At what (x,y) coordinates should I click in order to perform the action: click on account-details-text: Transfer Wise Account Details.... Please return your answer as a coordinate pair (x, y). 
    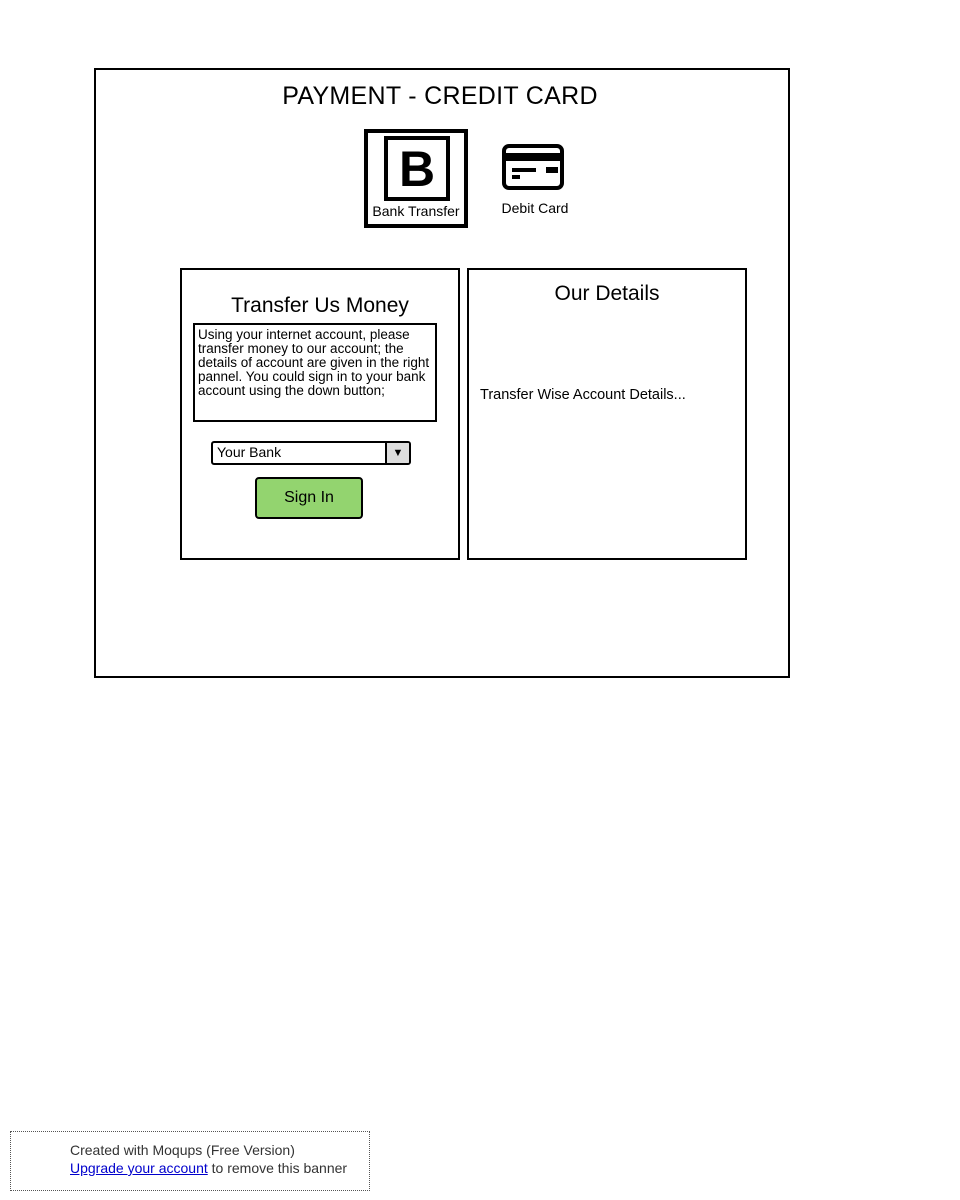
    Looking at the image, I should click on (583, 395).